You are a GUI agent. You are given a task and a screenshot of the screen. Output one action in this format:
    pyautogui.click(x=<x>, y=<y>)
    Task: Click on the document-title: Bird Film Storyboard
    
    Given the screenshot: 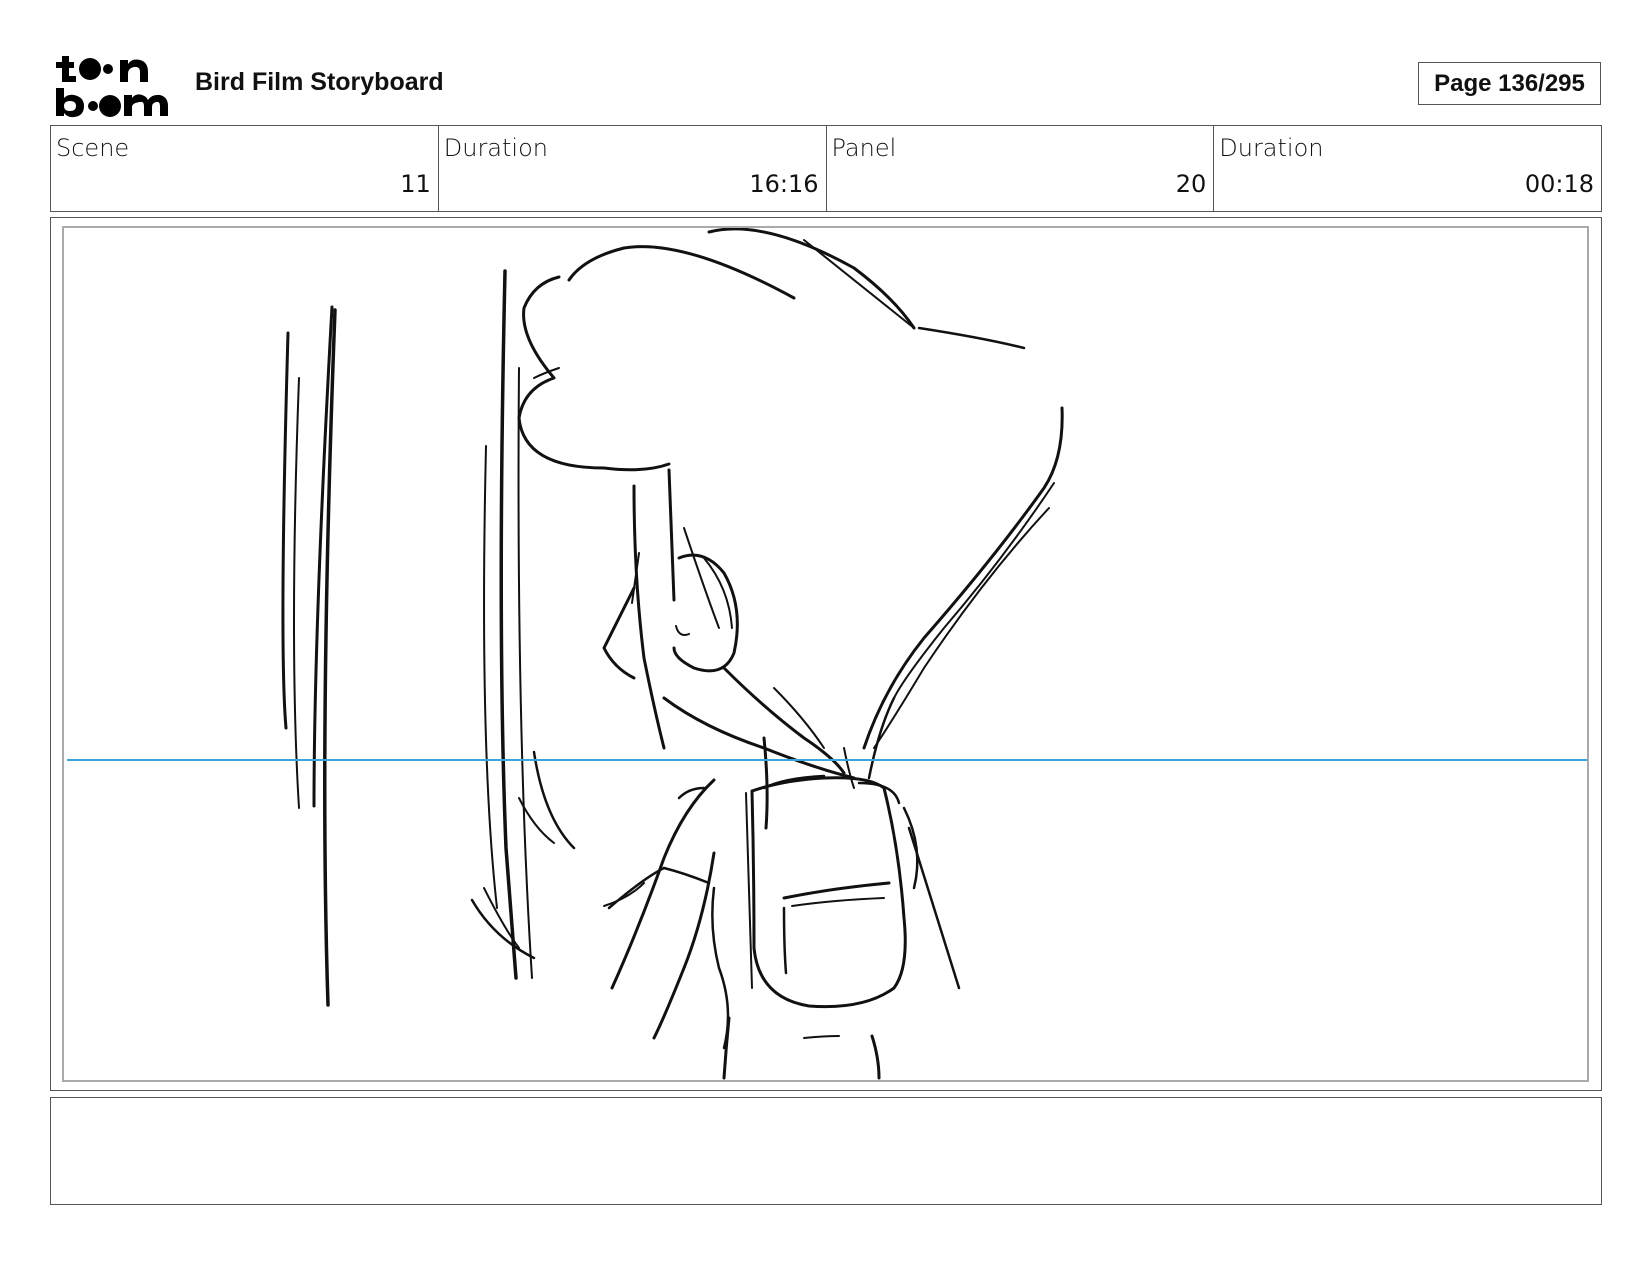 What is the action you would take?
    pyautogui.click(x=319, y=82)
    